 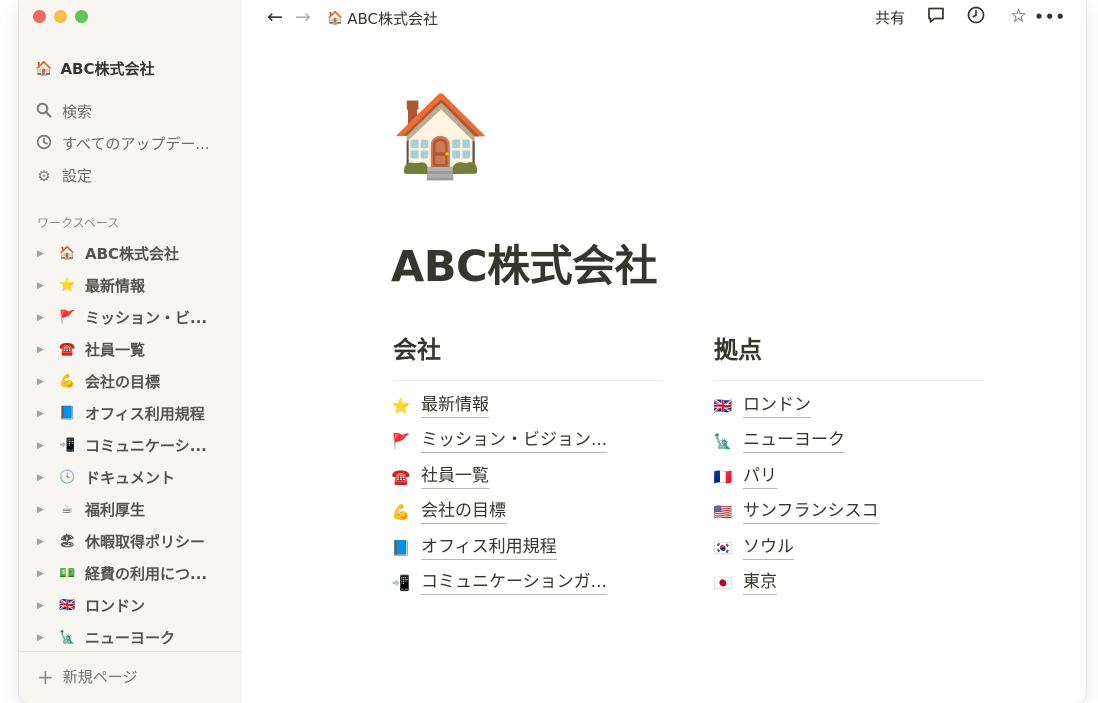 I want to click on sidebar-item-label: ロンドン, so click(x=115, y=606).